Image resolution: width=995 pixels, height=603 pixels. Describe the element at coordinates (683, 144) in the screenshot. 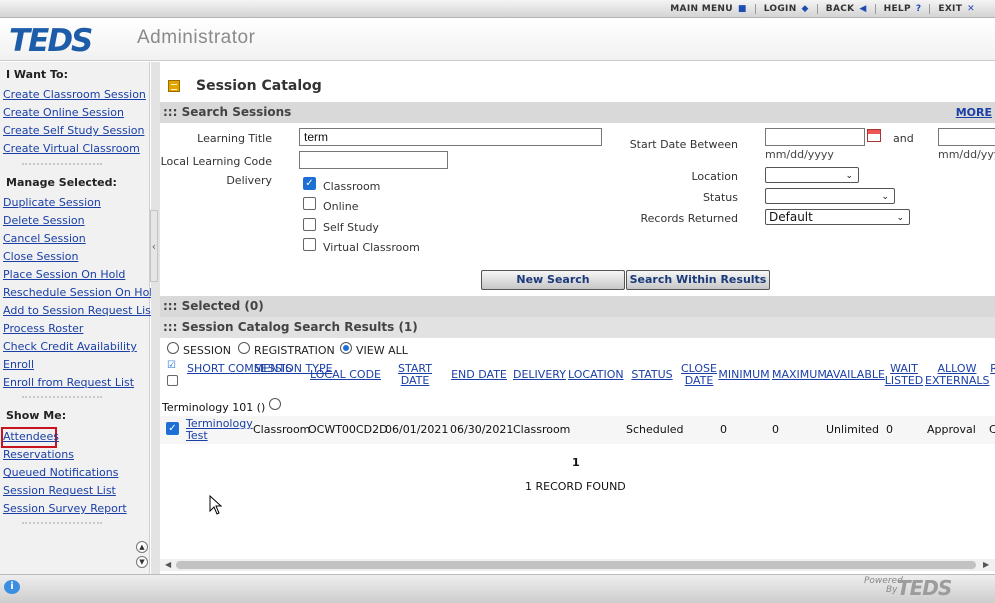

I see `start-date-label: Start Date Between` at that location.